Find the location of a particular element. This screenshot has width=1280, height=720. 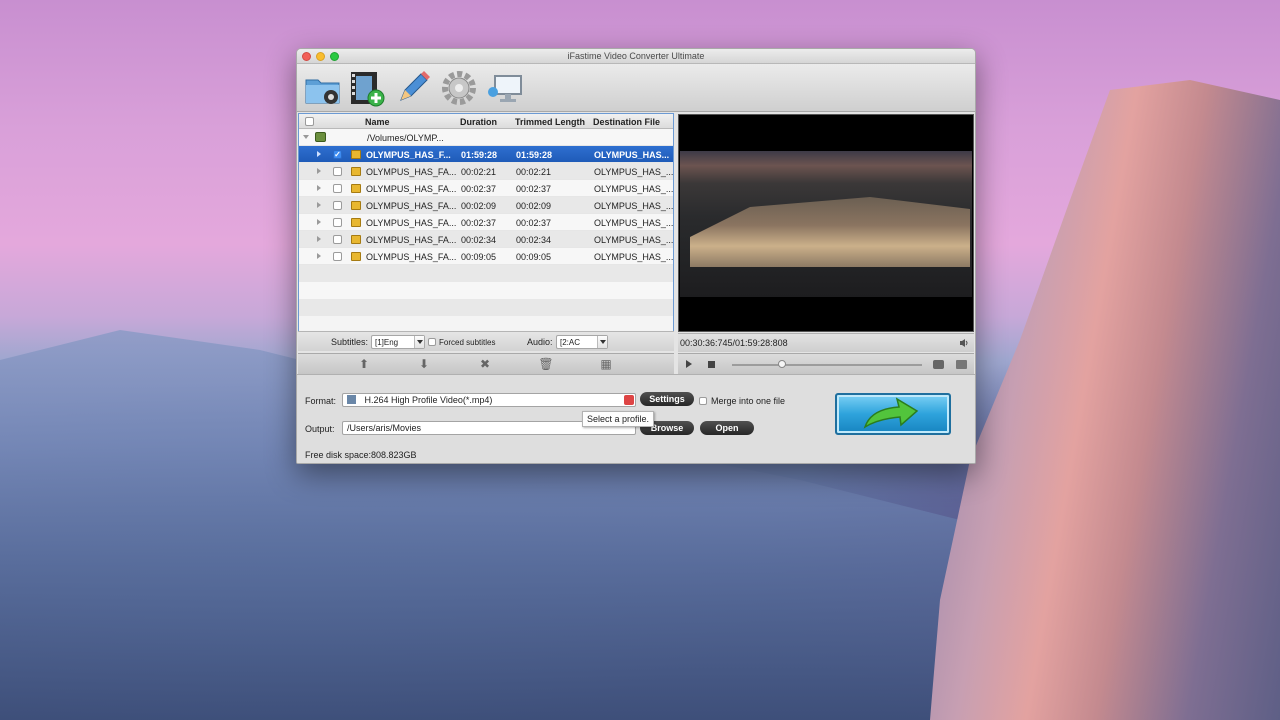

edit-pencil-icon is located at coordinates (415, 86).